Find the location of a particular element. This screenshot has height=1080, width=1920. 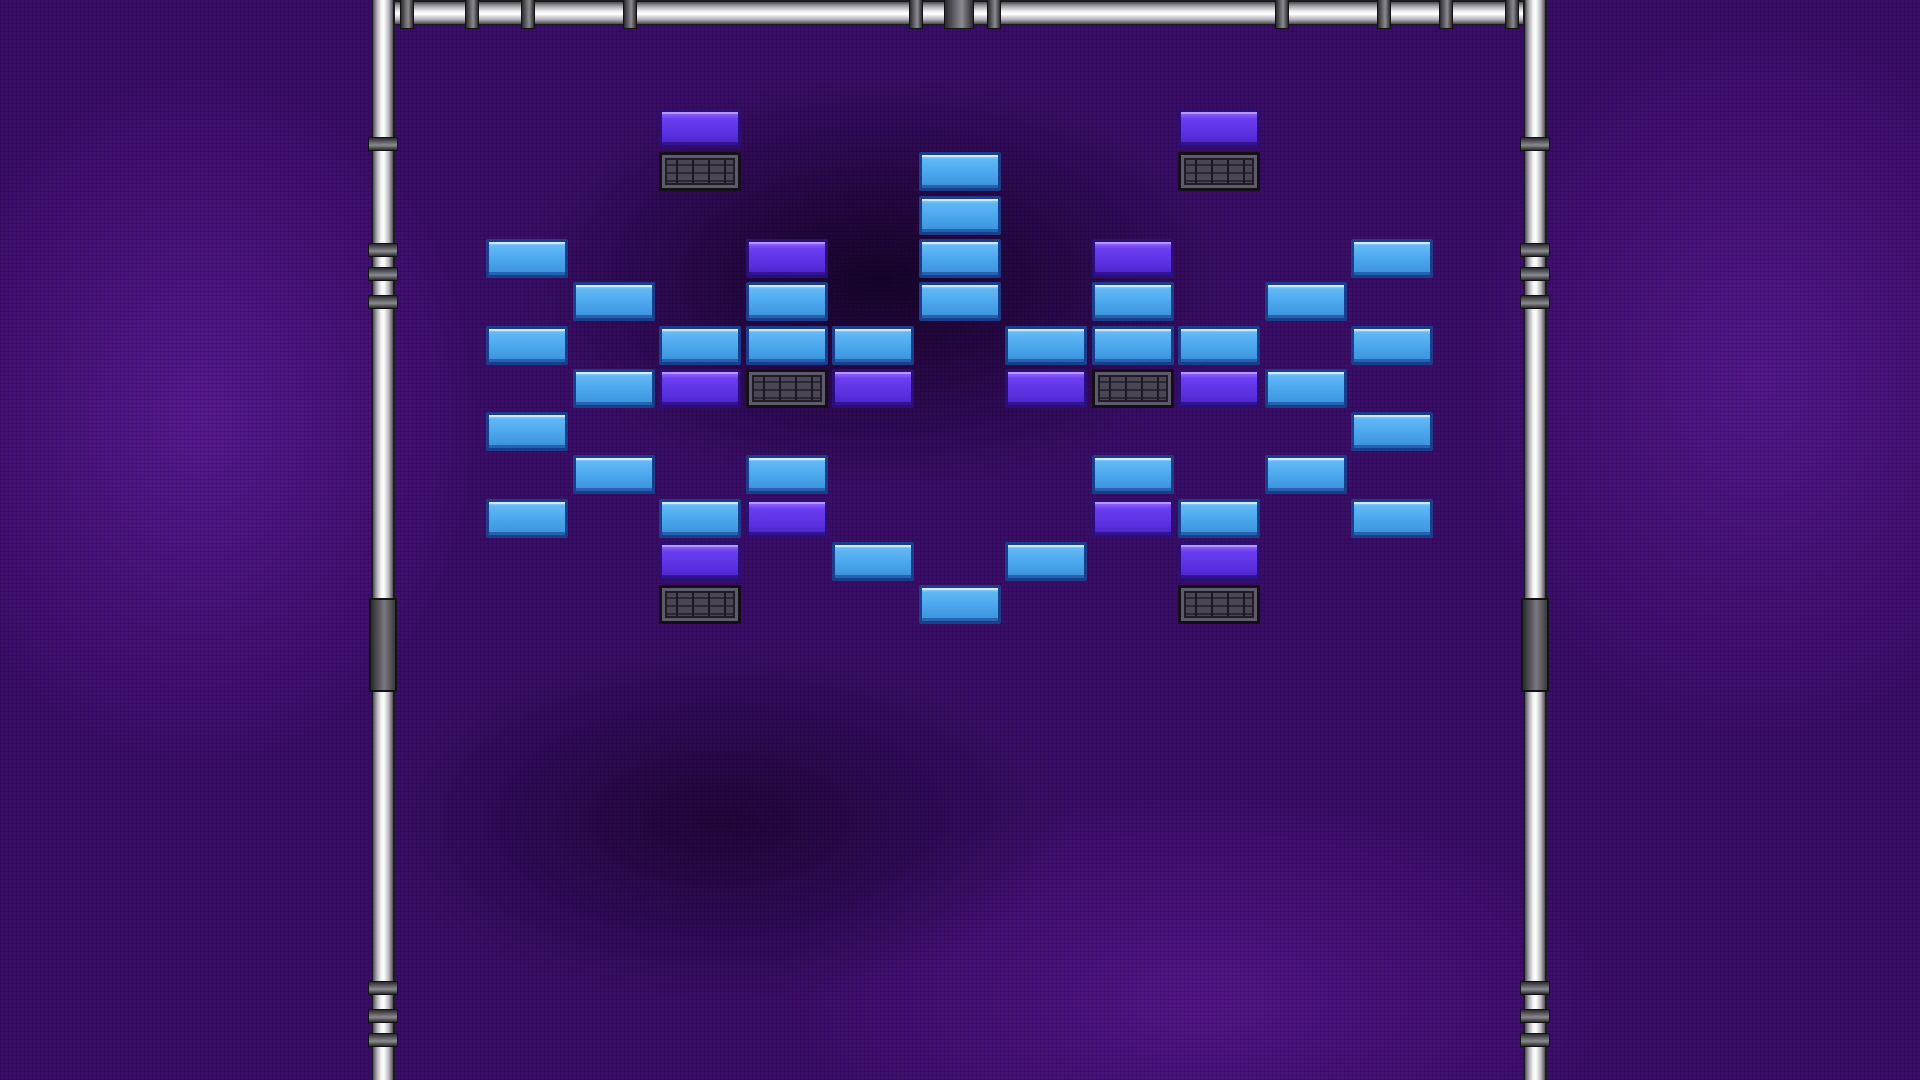

right-wall is located at coordinates (1535, 540).